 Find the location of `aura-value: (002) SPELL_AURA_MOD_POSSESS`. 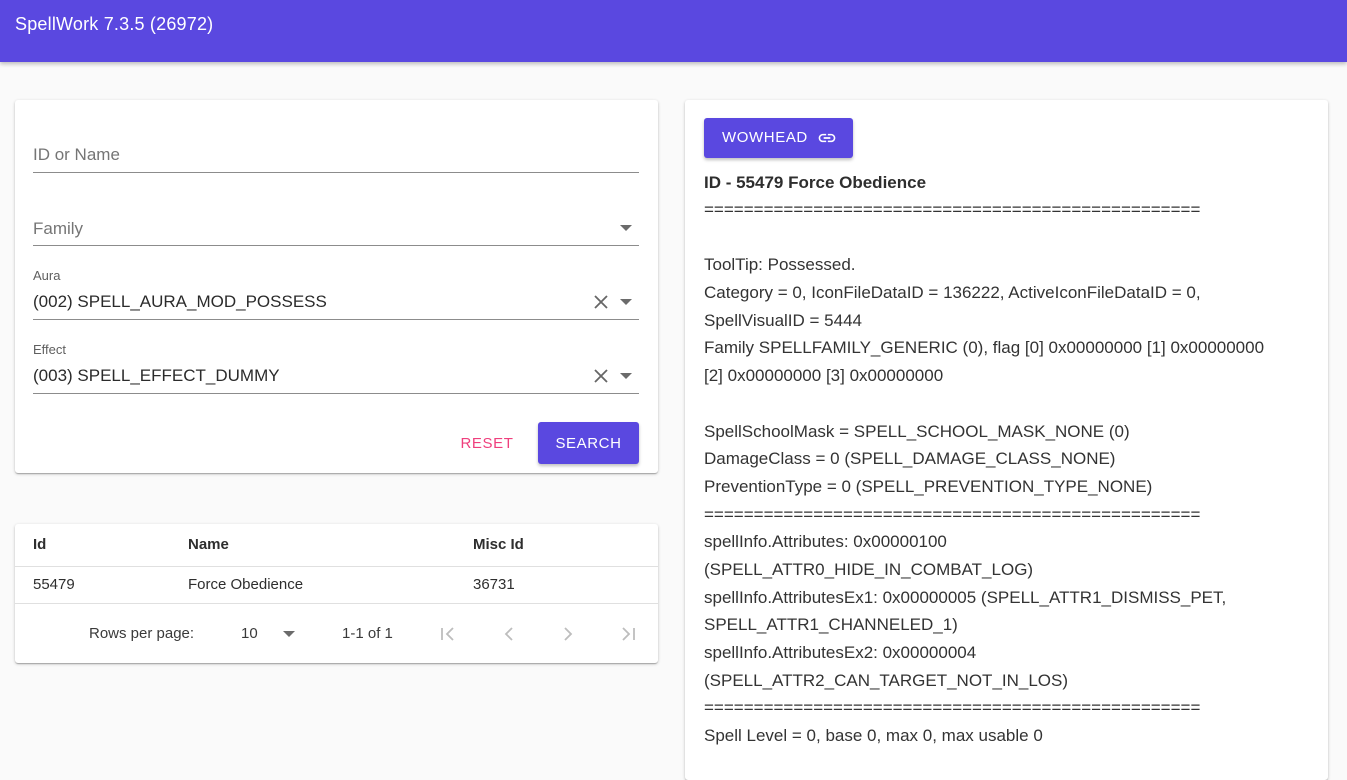

aura-value: (002) SPELL_AURA_MOD_POSSESS is located at coordinates (180, 301).